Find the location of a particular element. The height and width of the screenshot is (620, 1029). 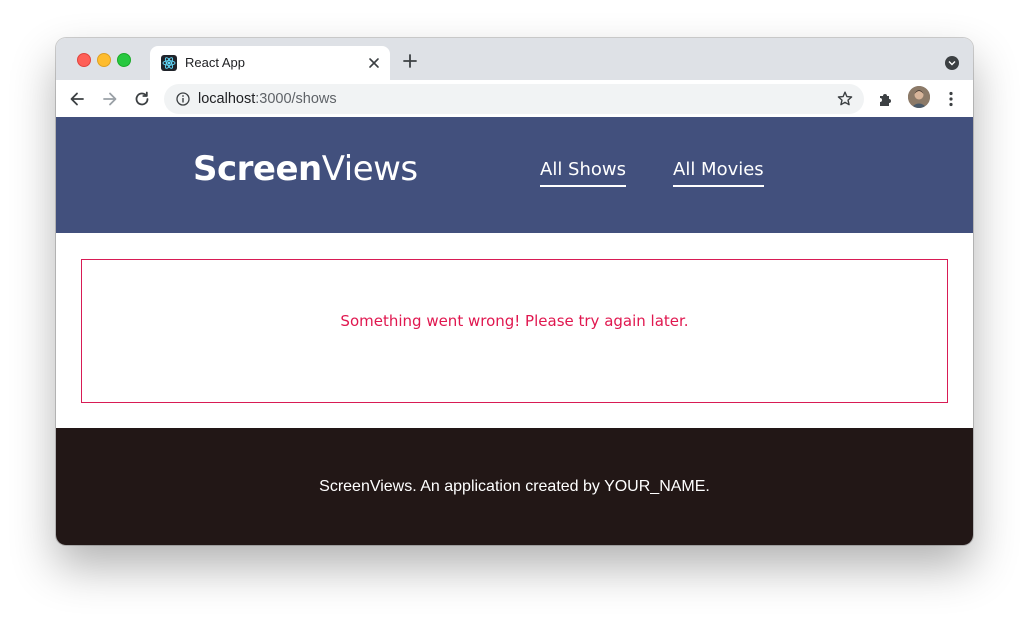

star-icon is located at coordinates (845, 99).